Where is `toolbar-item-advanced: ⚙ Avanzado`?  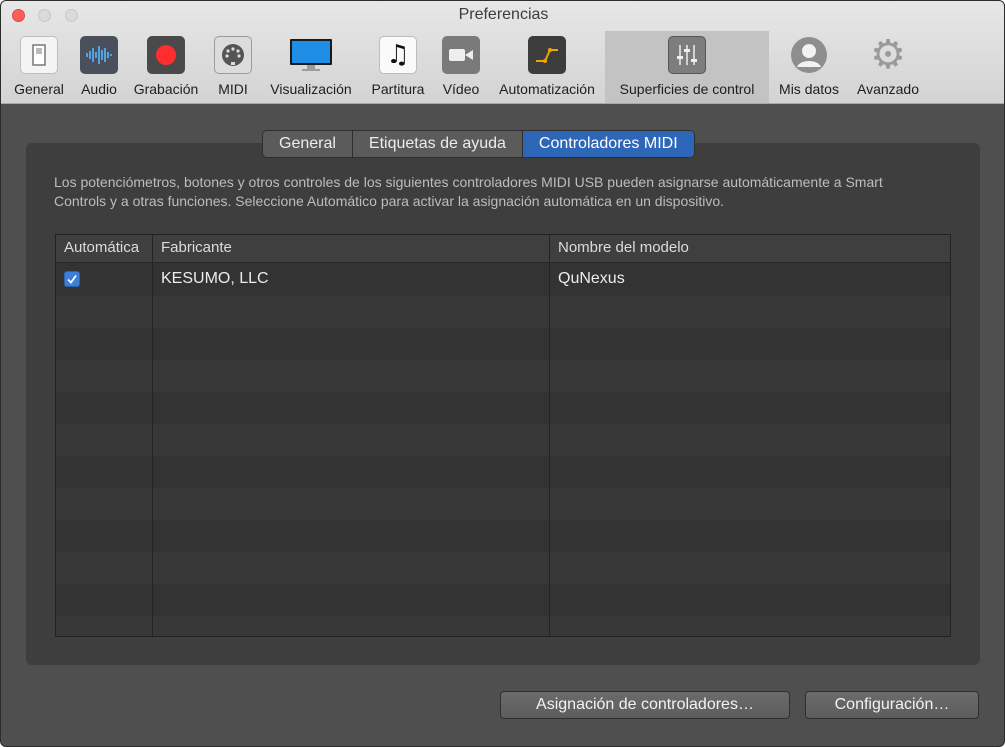 toolbar-item-advanced: ⚙ Avanzado is located at coordinates (888, 67).